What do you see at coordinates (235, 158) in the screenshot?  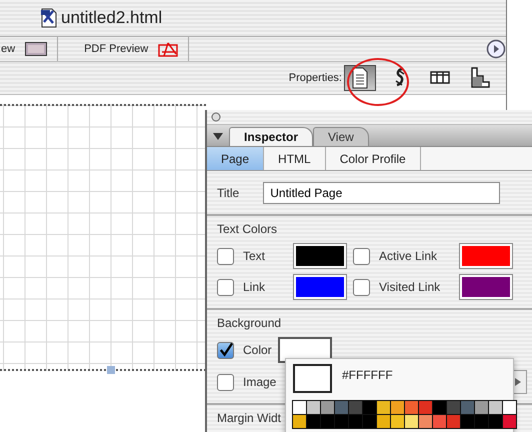 I see `tab: Page` at bounding box center [235, 158].